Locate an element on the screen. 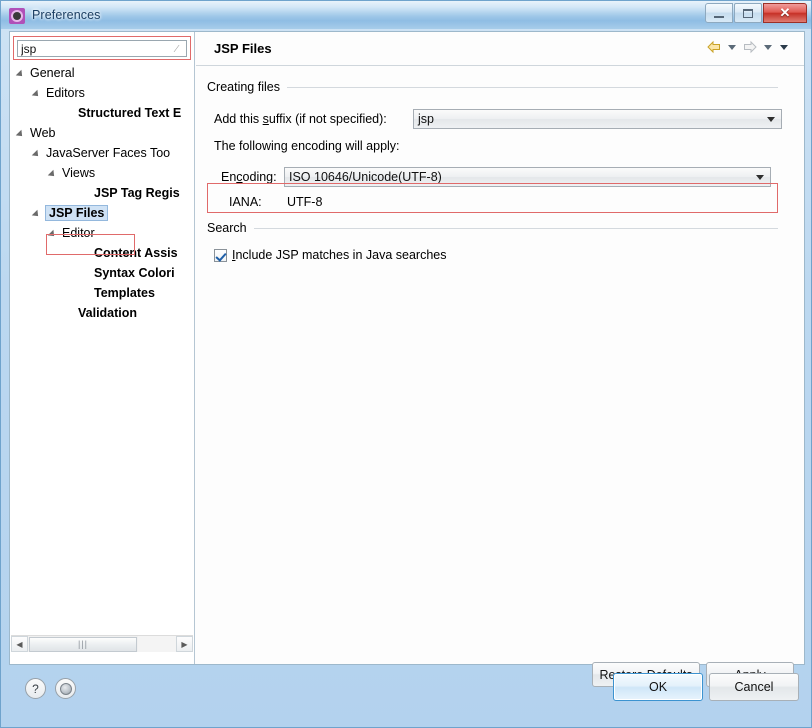  tree-item-label: Content Assis is located at coordinates (136, 253).